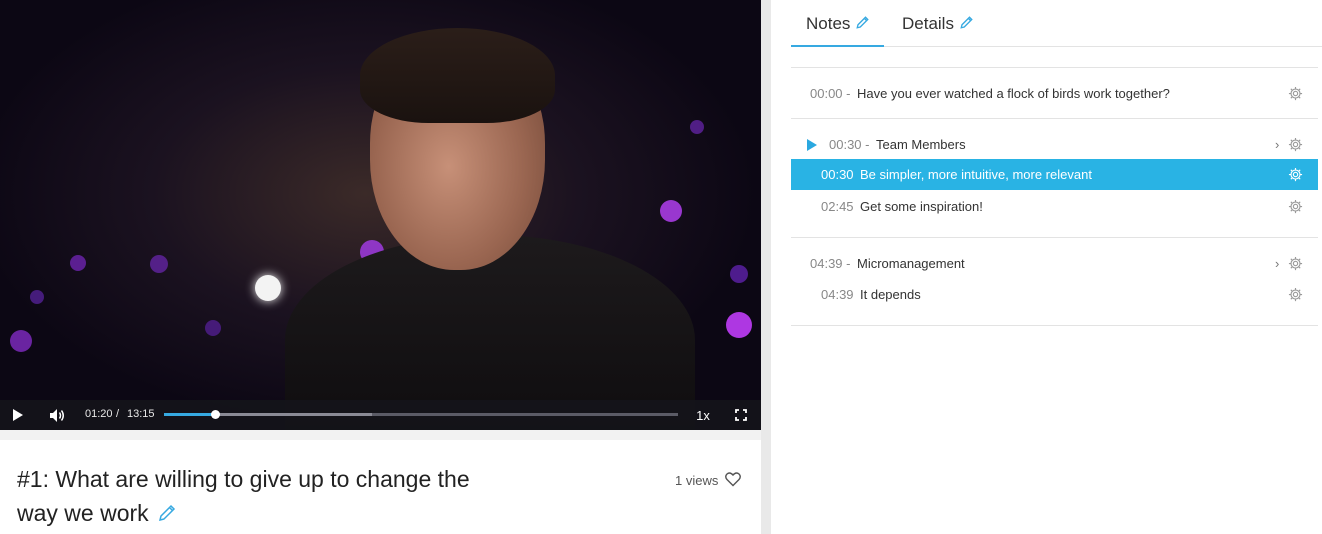 Image resolution: width=1322 pixels, height=534 pixels. Describe the element at coordinates (890, 294) in the screenshot. I see `note-label: It depends` at that location.